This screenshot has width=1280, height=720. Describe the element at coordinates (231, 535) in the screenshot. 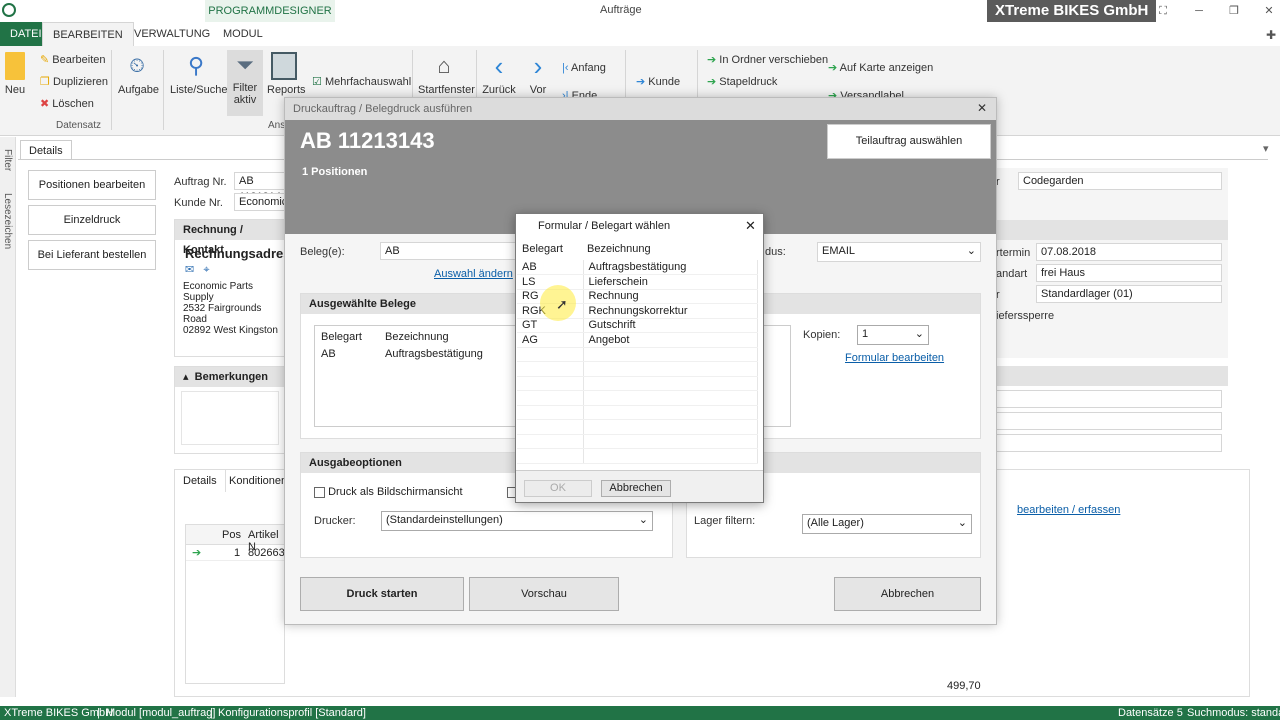

I see `grid-col-pos: Pos` at that location.